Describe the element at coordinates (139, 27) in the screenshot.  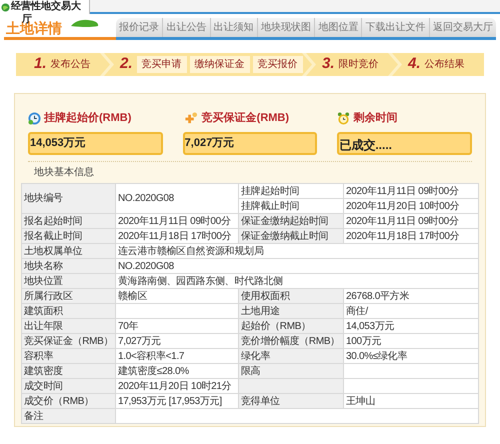
I see `nav-tab: 报价记录` at that location.